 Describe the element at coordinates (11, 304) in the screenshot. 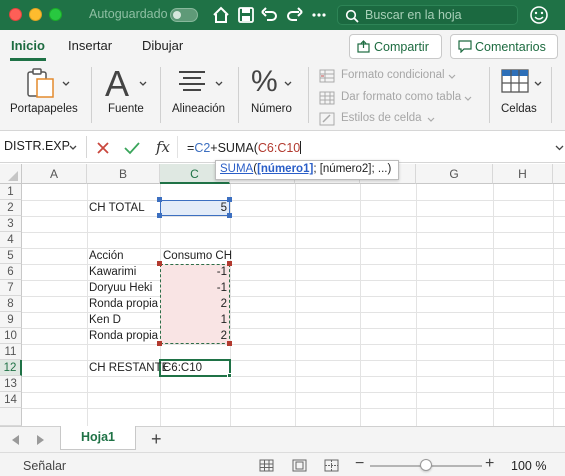

I see `row-header-8: 8` at that location.